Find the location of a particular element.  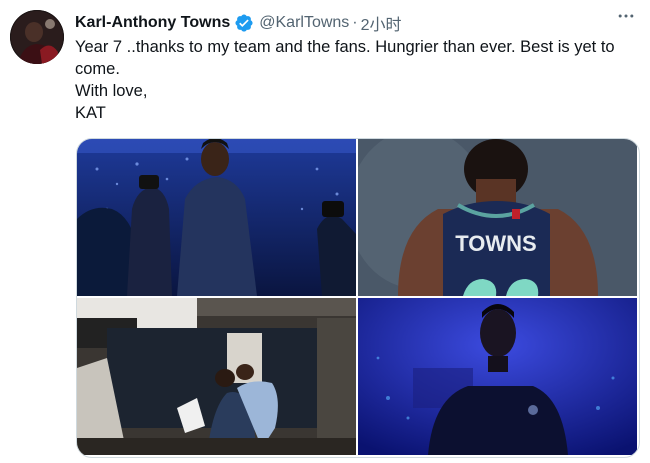

photo-arena-entrance is located at coordinates (216, 217).